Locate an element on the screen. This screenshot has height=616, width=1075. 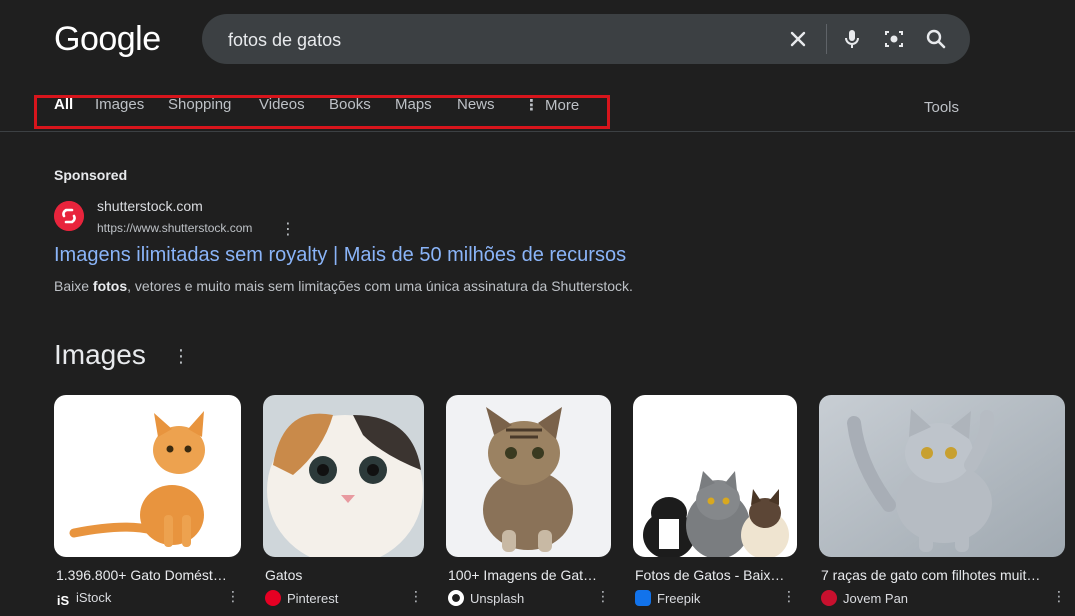
search-divider is located at coordinates (826, 39).